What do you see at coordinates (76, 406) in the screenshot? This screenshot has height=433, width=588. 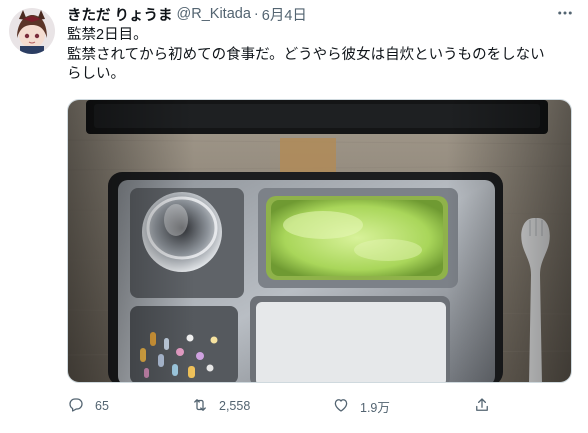 I see `reply-icon` at bounding box center [76, 406].